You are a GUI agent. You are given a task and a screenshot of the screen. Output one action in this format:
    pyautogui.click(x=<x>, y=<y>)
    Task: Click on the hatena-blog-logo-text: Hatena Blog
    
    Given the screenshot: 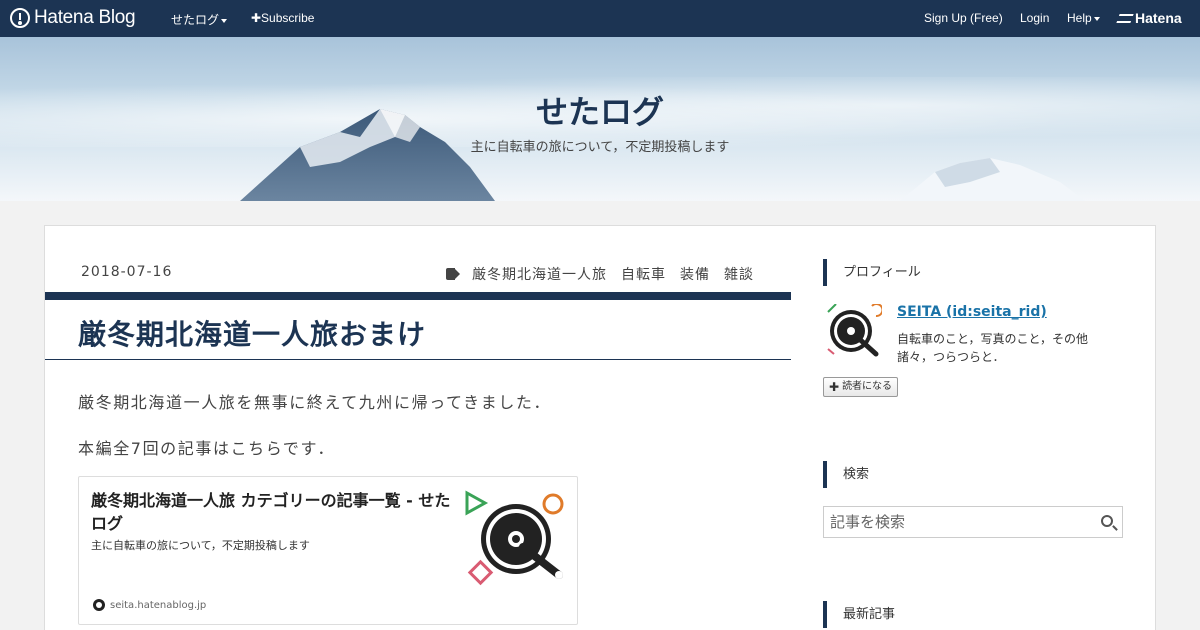 What is the action you would take?
    pyautogui.click(x=85, y=17)
    